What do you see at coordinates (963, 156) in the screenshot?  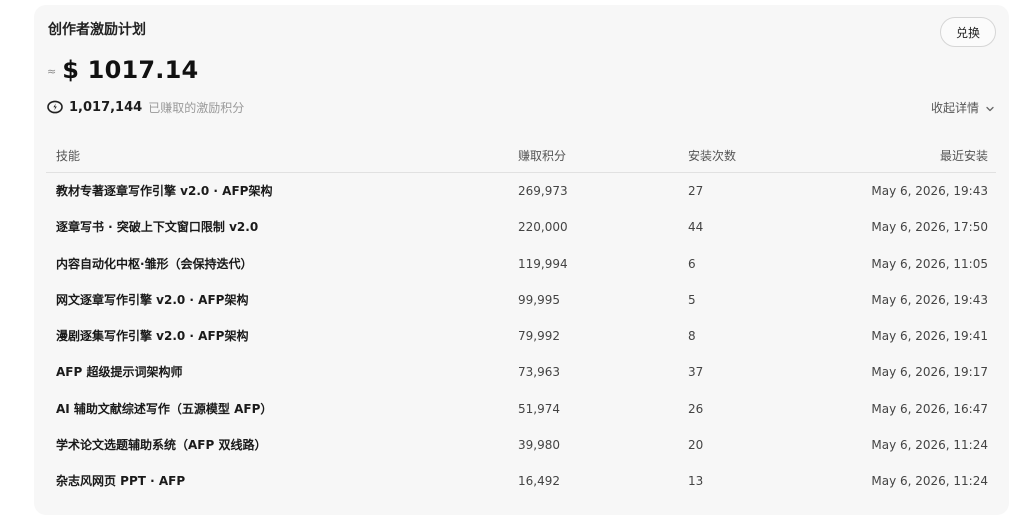 I see `header-last-install: 最近安装` at bounding box center [963, 156].